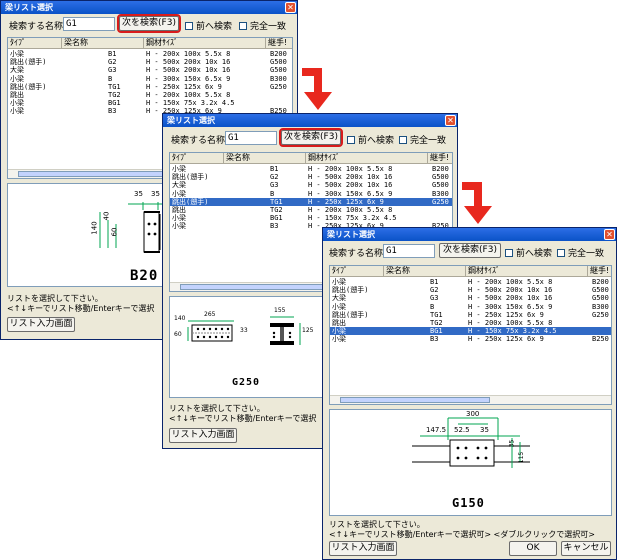 This screenshot has width=618, height=560. I want to click on cell-name: G2, so click(274, 177).